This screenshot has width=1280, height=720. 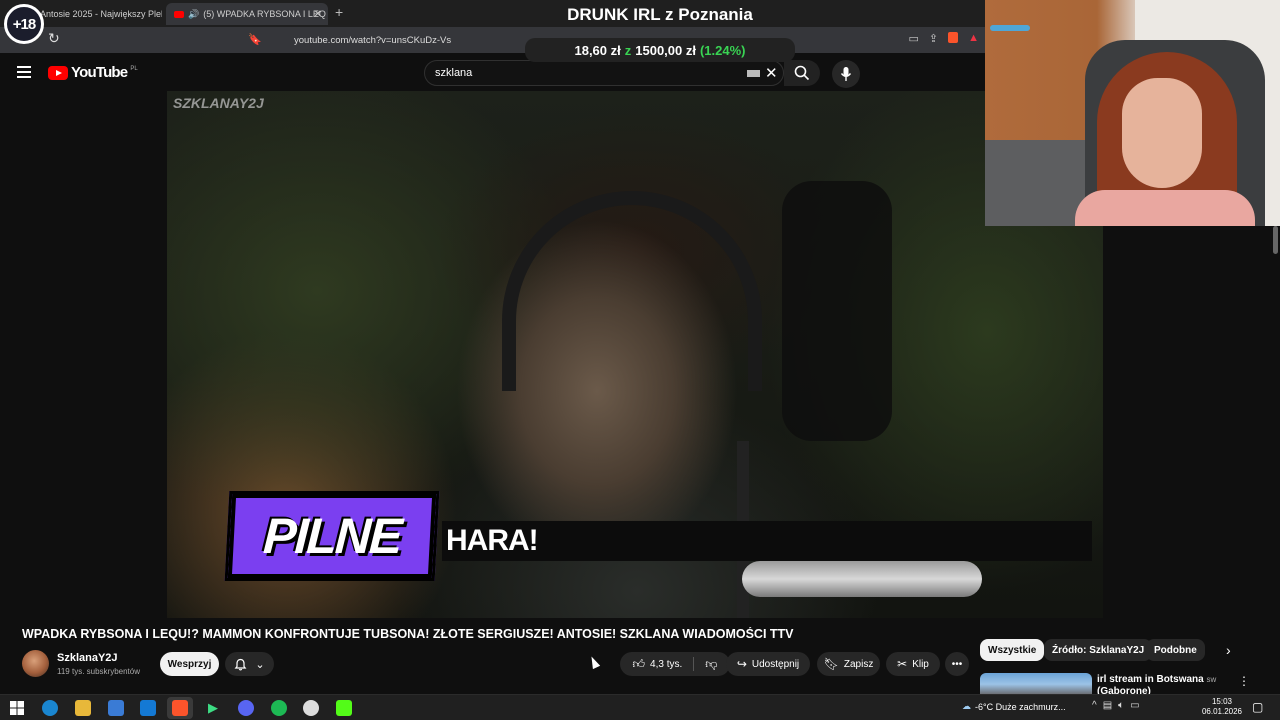 I want to click on new-tab-button: +, so click(x=339, y=12).